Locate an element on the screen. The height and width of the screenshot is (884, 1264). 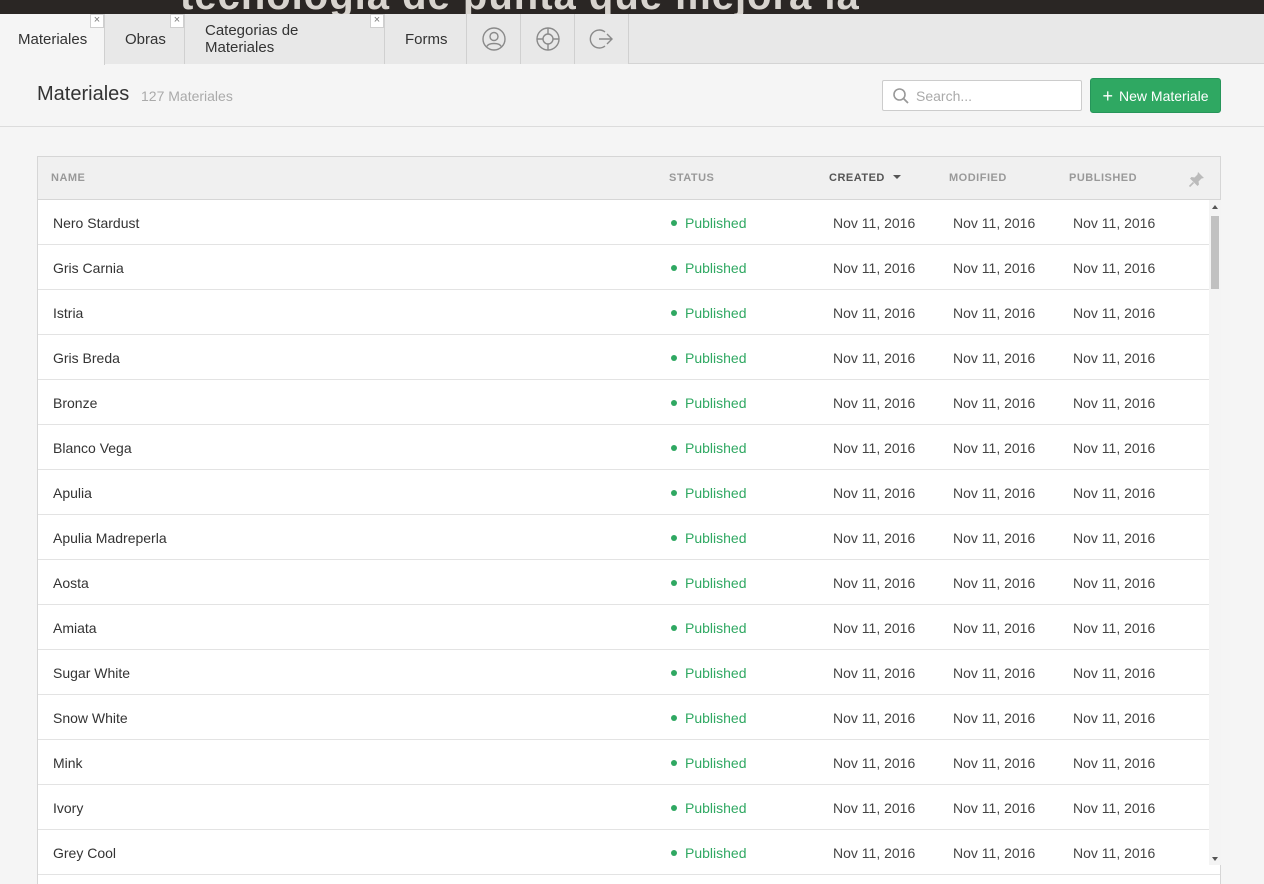
column-header-published: PUBLISHED is located at coordinates (1103, 178).